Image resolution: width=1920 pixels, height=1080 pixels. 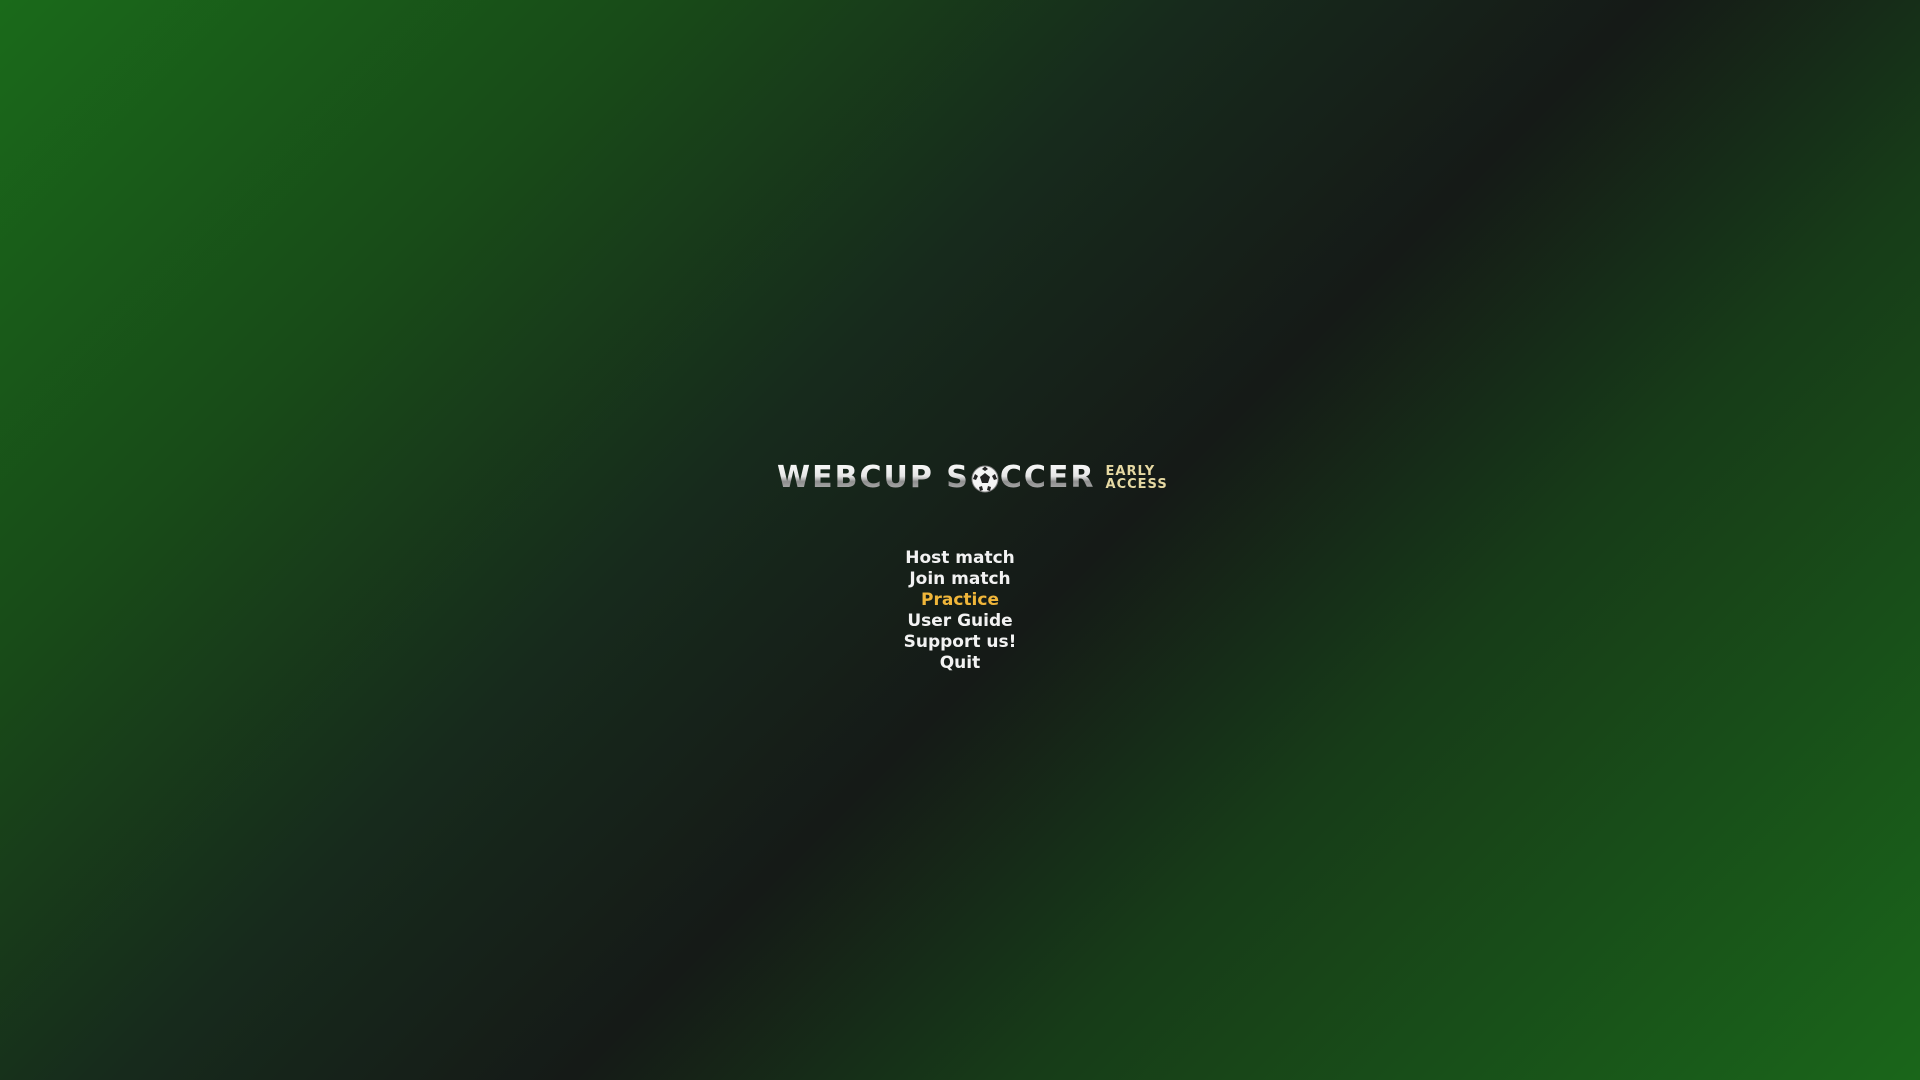 What do you see at coordinates (960, 642) in the screenshot?
I see `menu-item-support-us: Support us!` at bounding box center [960, 642].